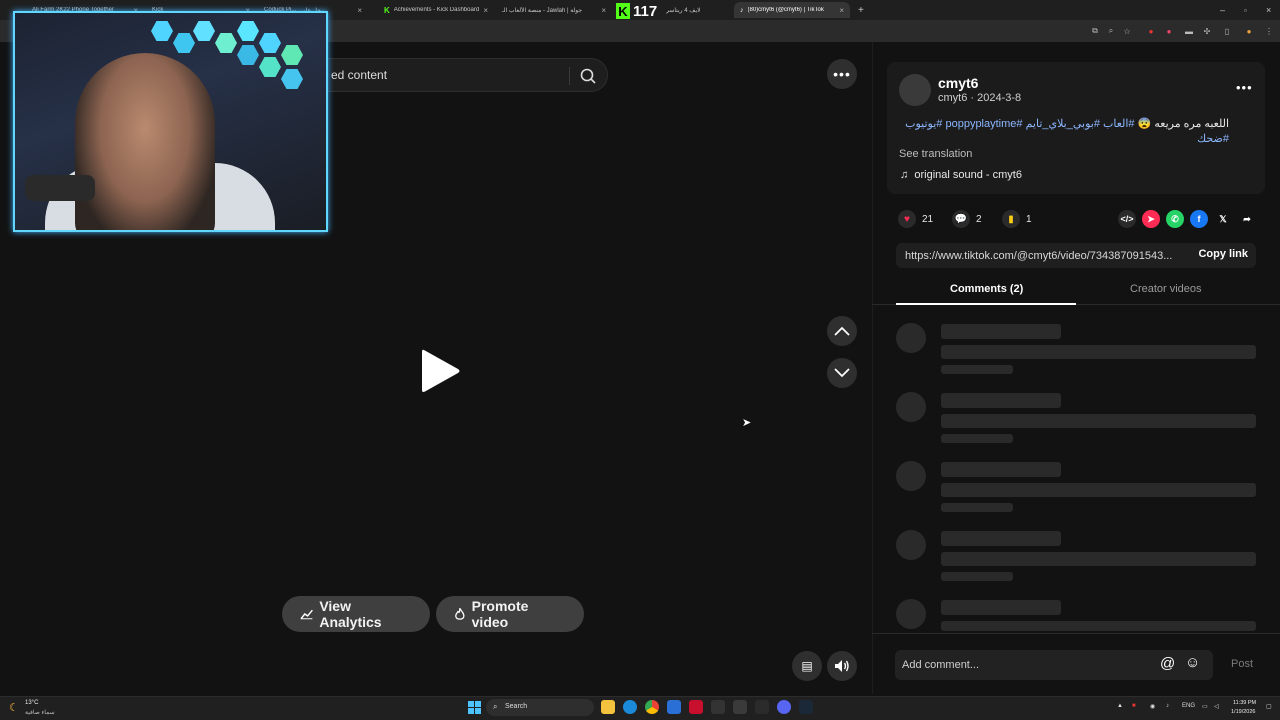 The height and width of the screenshot is (720, 1280). I want to click on copy-link-button: Copy link, so click(1223, 256).